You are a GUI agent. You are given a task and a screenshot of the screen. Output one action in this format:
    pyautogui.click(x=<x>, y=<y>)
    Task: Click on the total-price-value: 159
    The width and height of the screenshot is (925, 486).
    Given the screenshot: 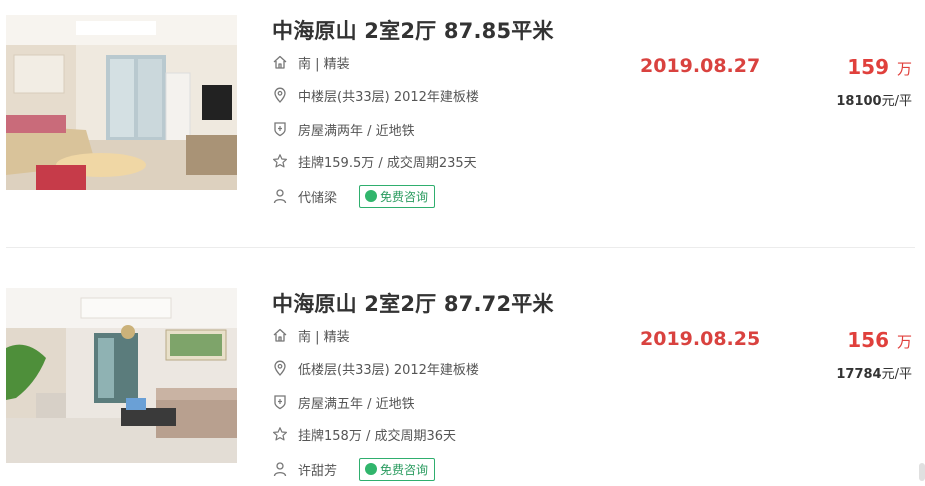 What is the action you would take?
    pyautogui.click(x=868, y=67)
    